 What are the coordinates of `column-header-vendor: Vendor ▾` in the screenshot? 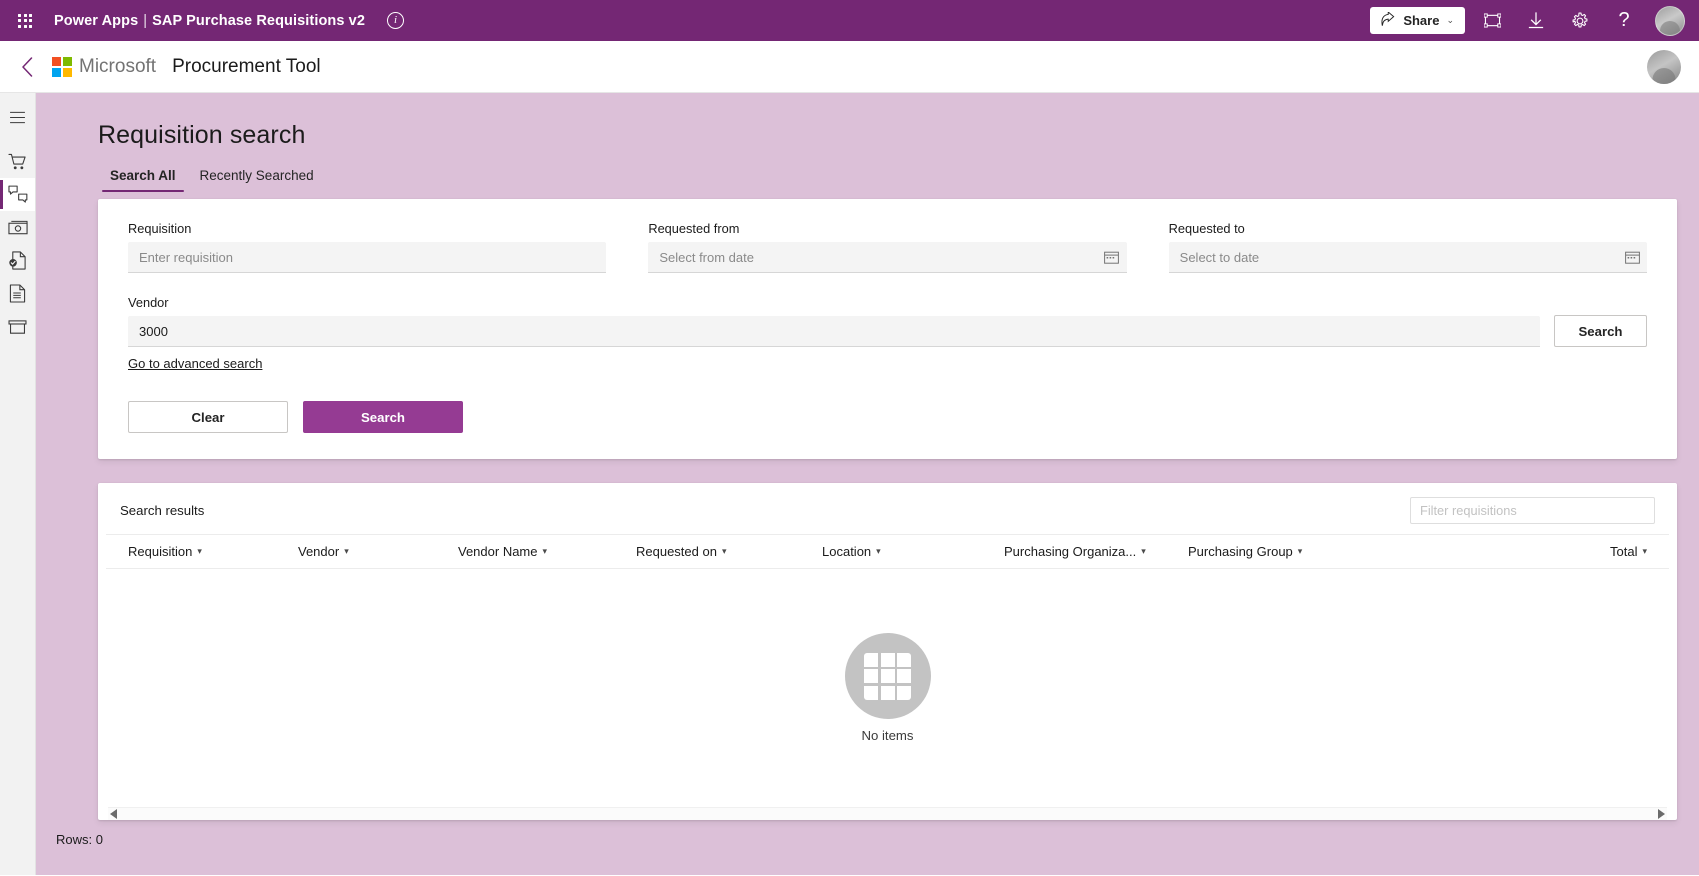 It's located at (378, 551).